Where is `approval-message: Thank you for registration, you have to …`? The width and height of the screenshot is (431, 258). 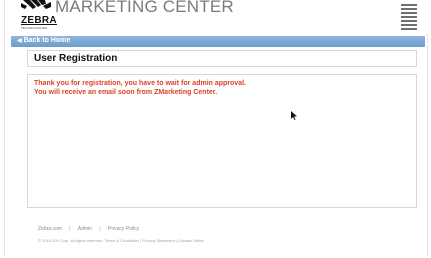 approval-message: Thank you for registration, you have to … is located at coordinates (140, 83).